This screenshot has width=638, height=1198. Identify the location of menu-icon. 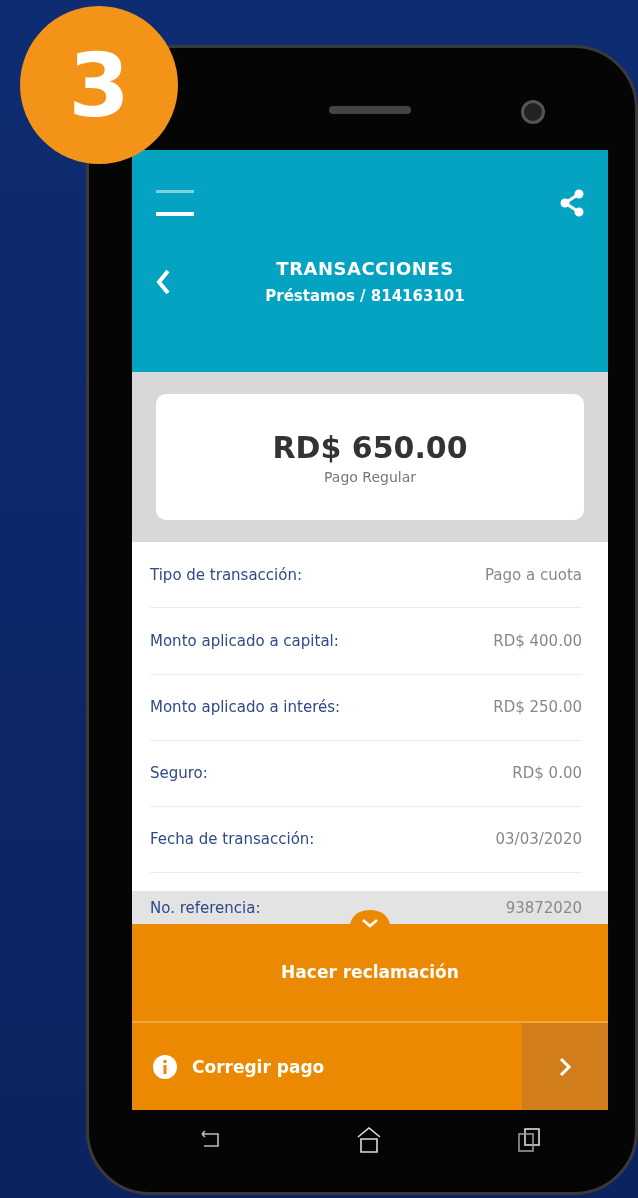
(175, 203).